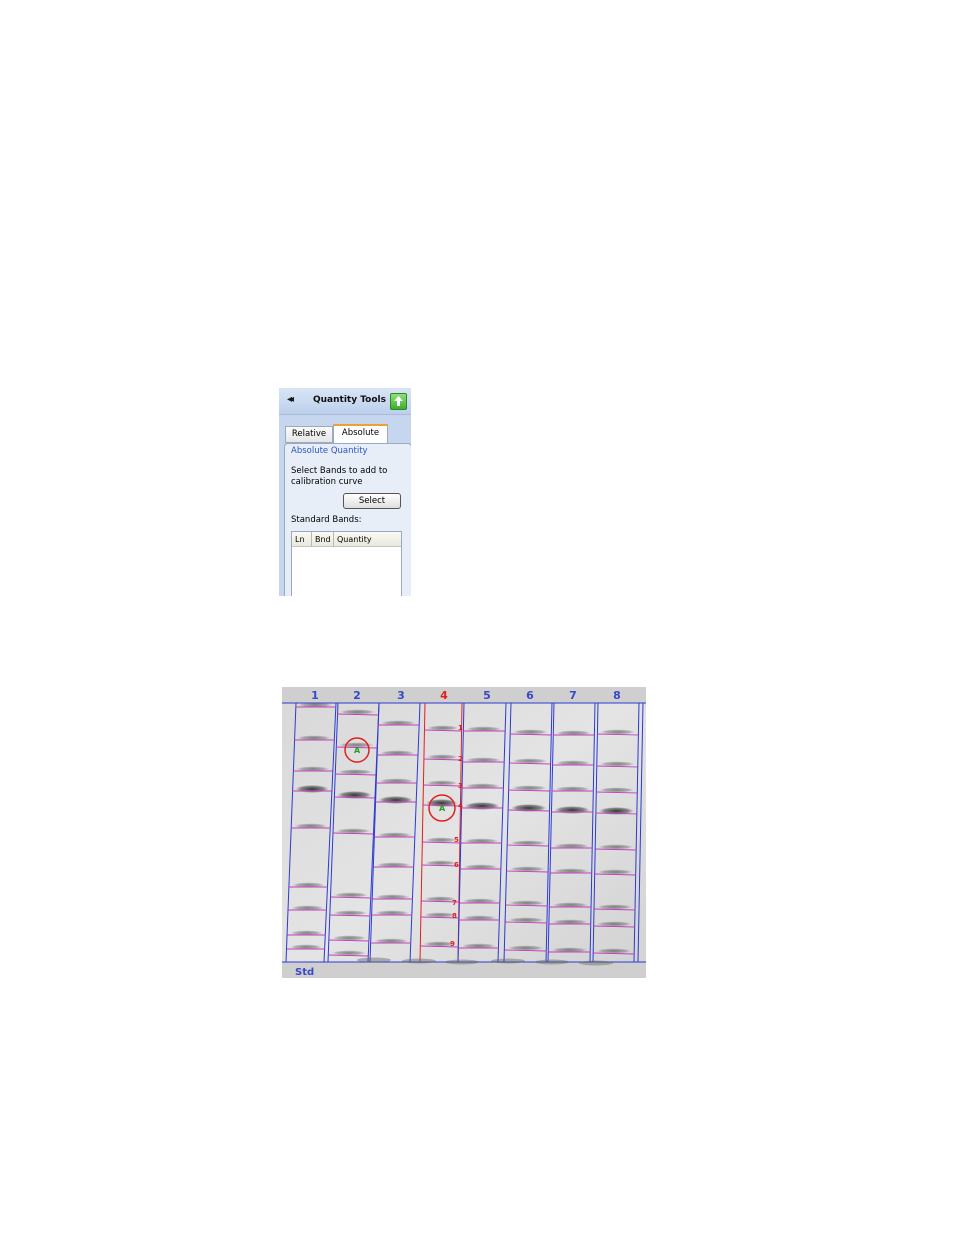 The height and width of the screenshot is (1235, 954). What do you see at coordinates (452, 944) in the screenshot?
I see `band-number-9: 9` at bounding box center [452, 944].